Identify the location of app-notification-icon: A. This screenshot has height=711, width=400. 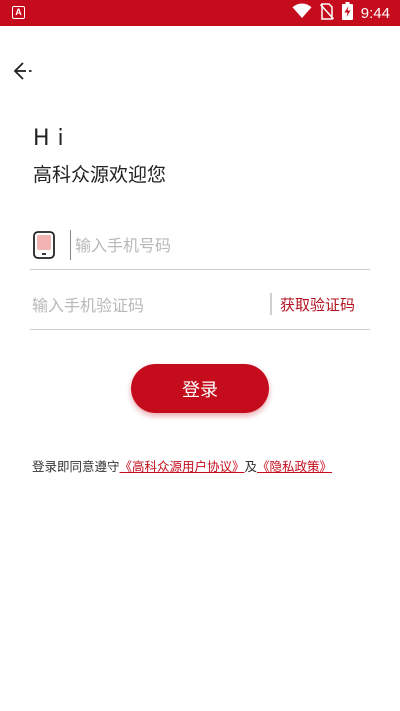
(18, 12).